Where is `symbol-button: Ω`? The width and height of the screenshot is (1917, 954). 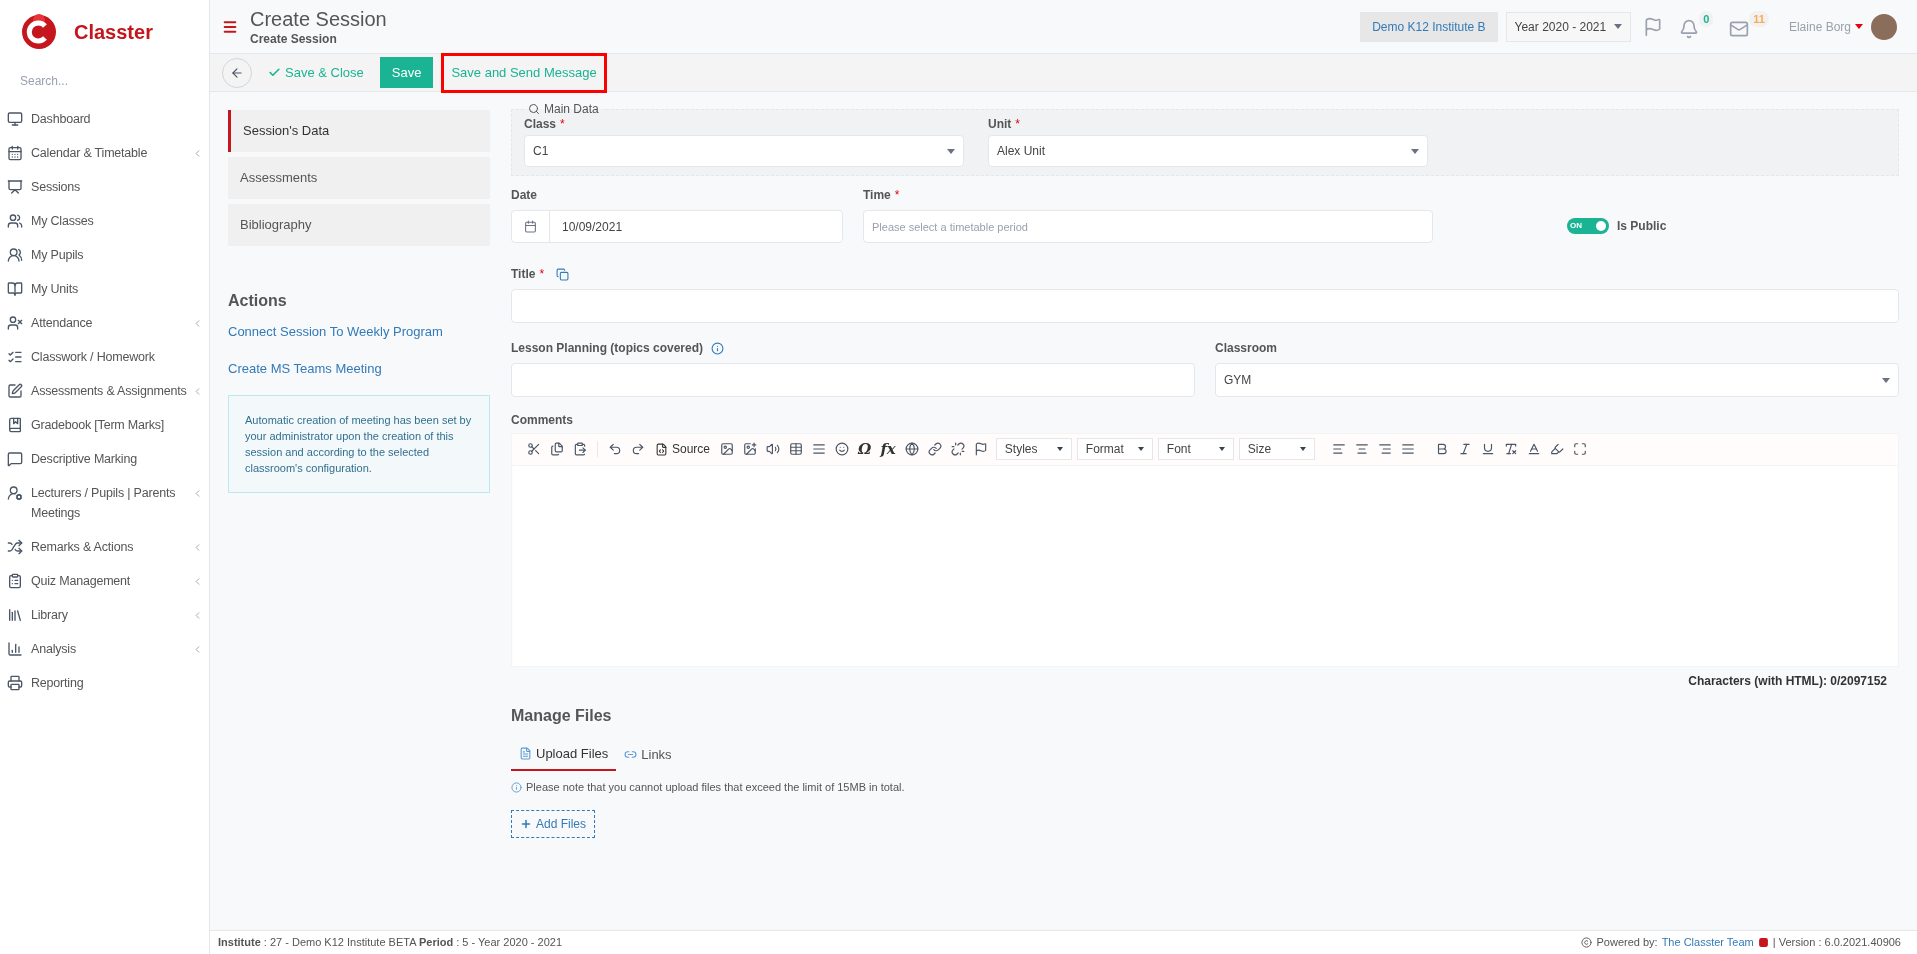
symbol-button: Ω is located at coordinates (865, 449).